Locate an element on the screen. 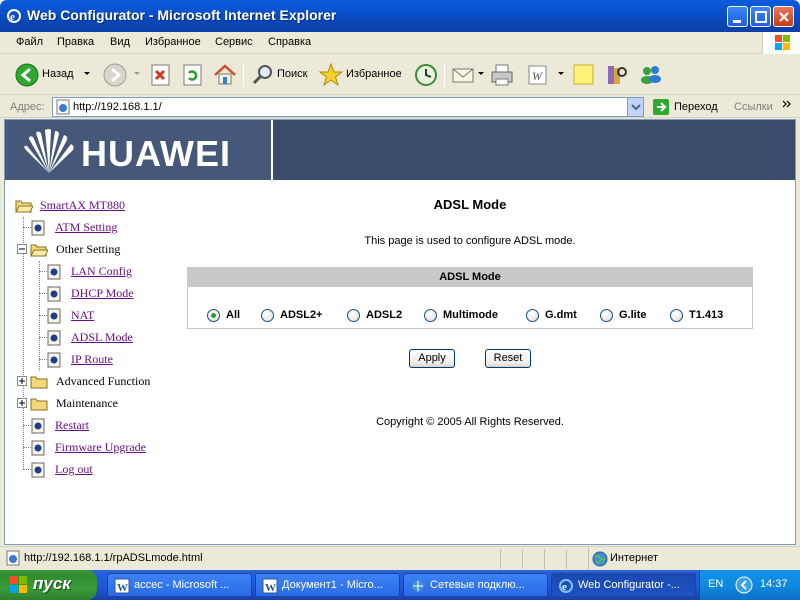 This screenshot has width=800, height=600. menu-help: Справка is located at coordinates (289, 42).